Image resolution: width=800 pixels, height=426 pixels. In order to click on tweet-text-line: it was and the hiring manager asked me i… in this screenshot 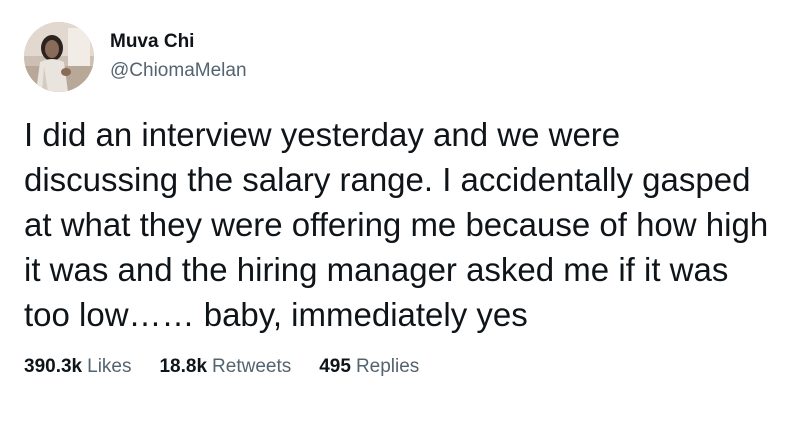, I will do `click(376, 269)`.